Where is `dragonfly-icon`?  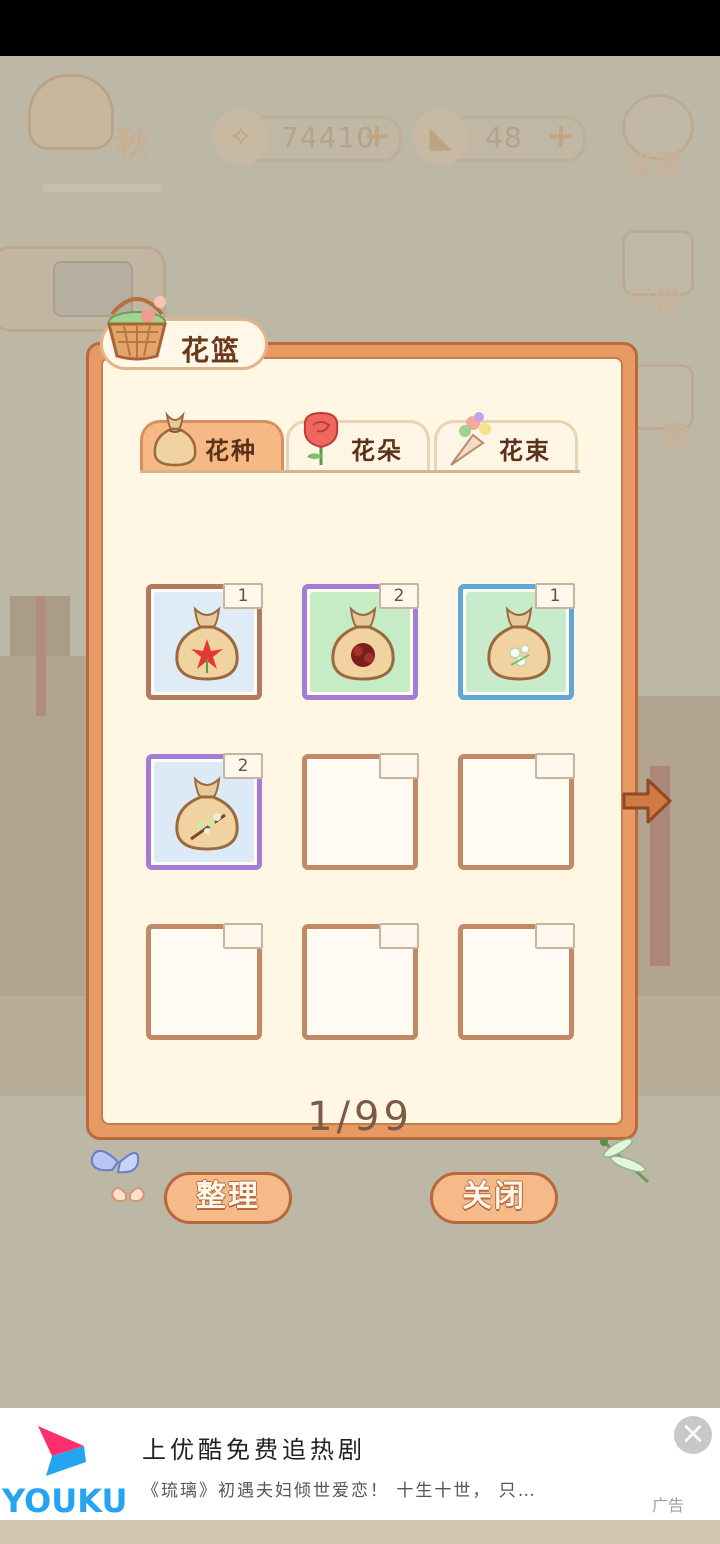
dragonfly-icon is located at coordinates (625, 1161).